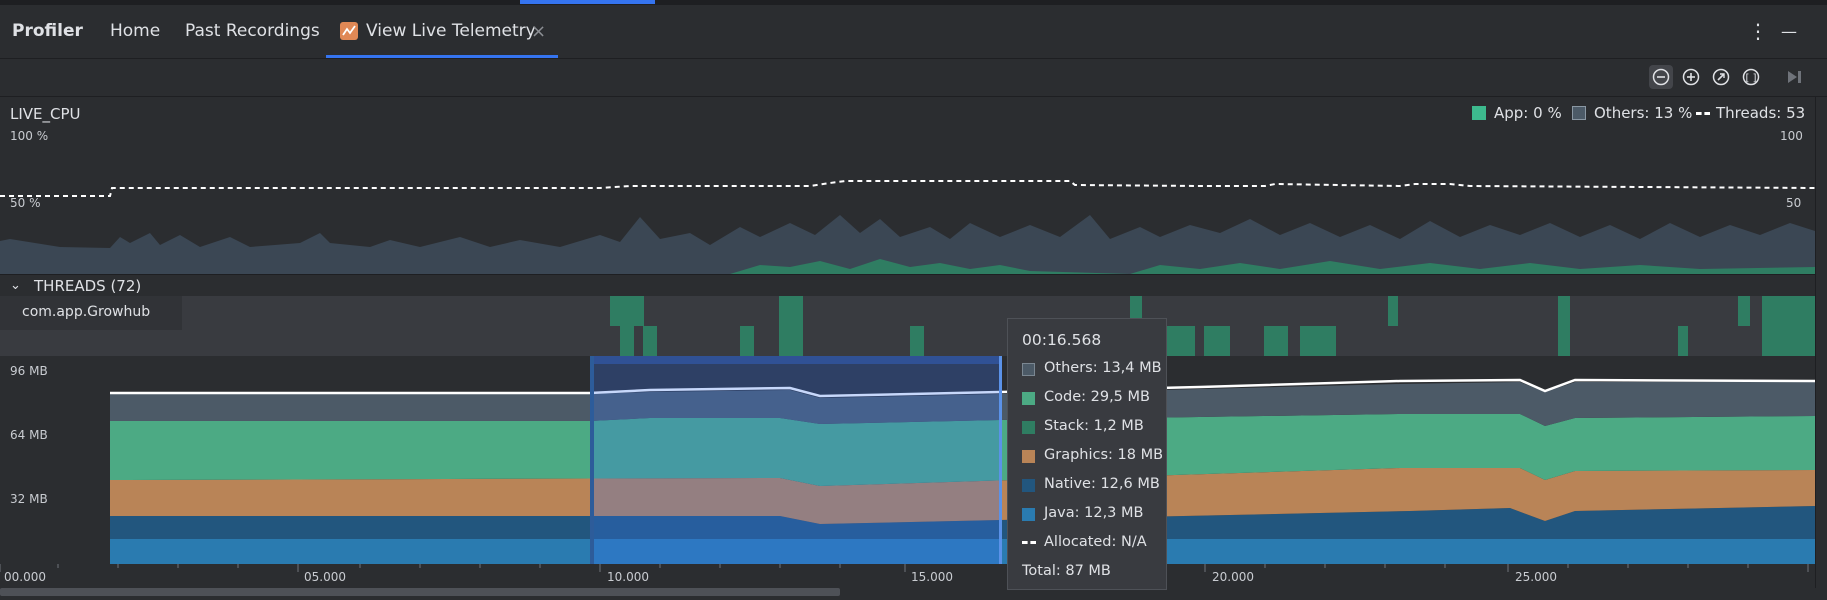  Describe the element at coordinates (1028, 369) in the screenshot. I see `swatch-others` at that location.